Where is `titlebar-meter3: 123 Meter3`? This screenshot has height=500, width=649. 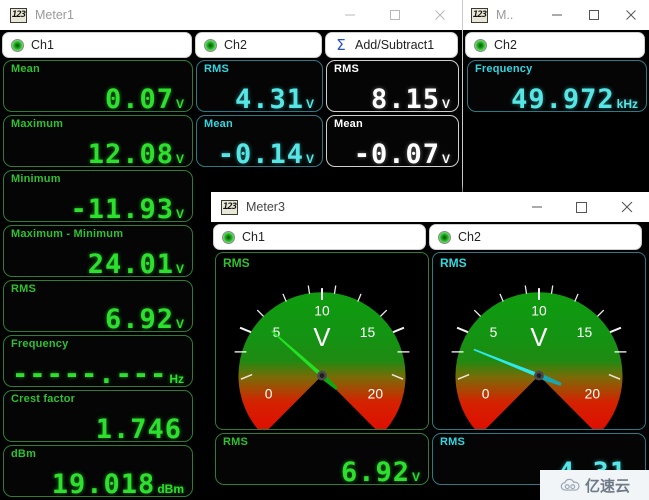
titlebar-meter3: 123 Meter3 is located at coordinates (430, 207).